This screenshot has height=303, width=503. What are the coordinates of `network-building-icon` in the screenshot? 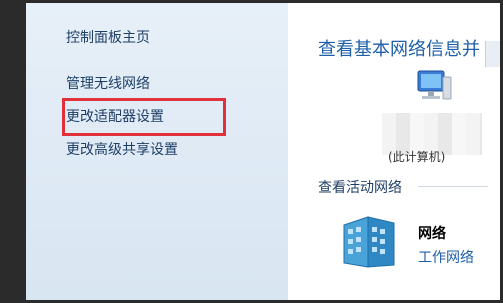 It's located at (369, 242).